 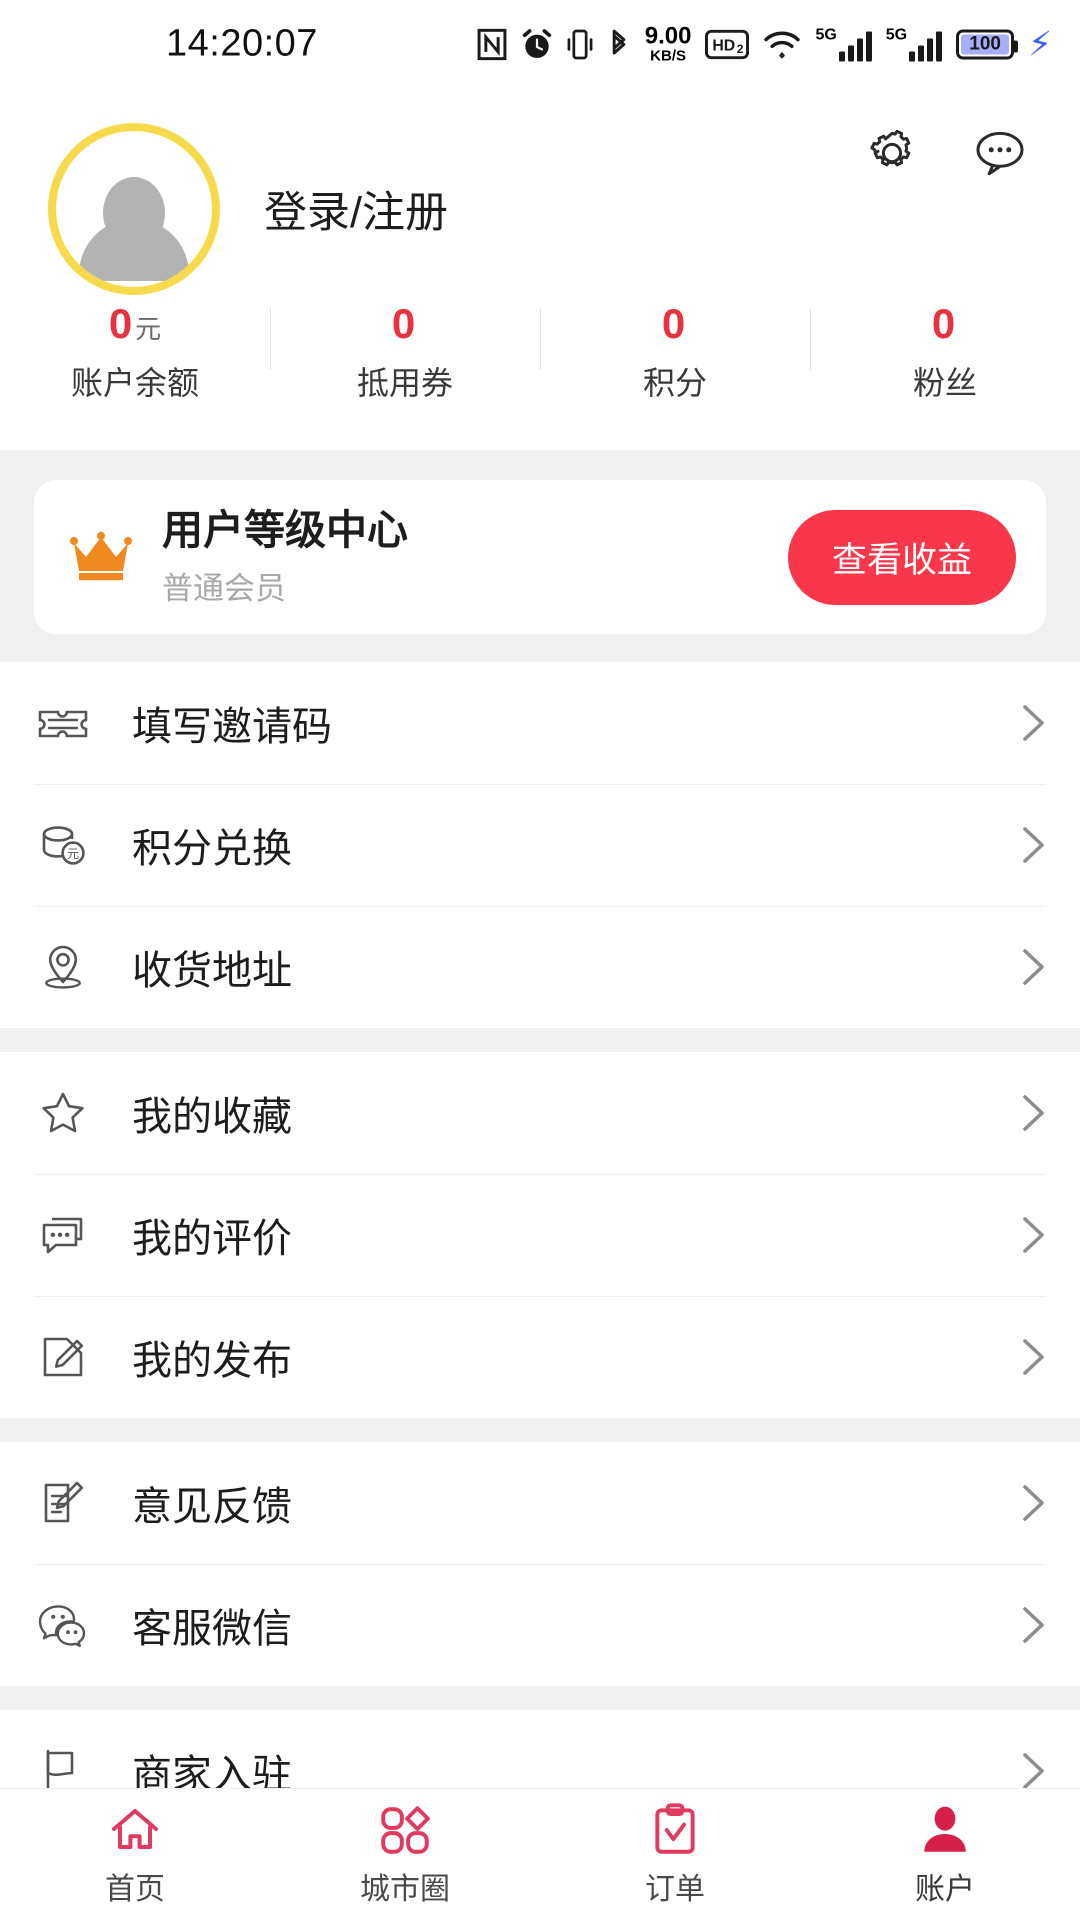 What do you see at coordinates (892, 153) in the screenshot?
I see `gear-icon` at bounding box center [892, 153].